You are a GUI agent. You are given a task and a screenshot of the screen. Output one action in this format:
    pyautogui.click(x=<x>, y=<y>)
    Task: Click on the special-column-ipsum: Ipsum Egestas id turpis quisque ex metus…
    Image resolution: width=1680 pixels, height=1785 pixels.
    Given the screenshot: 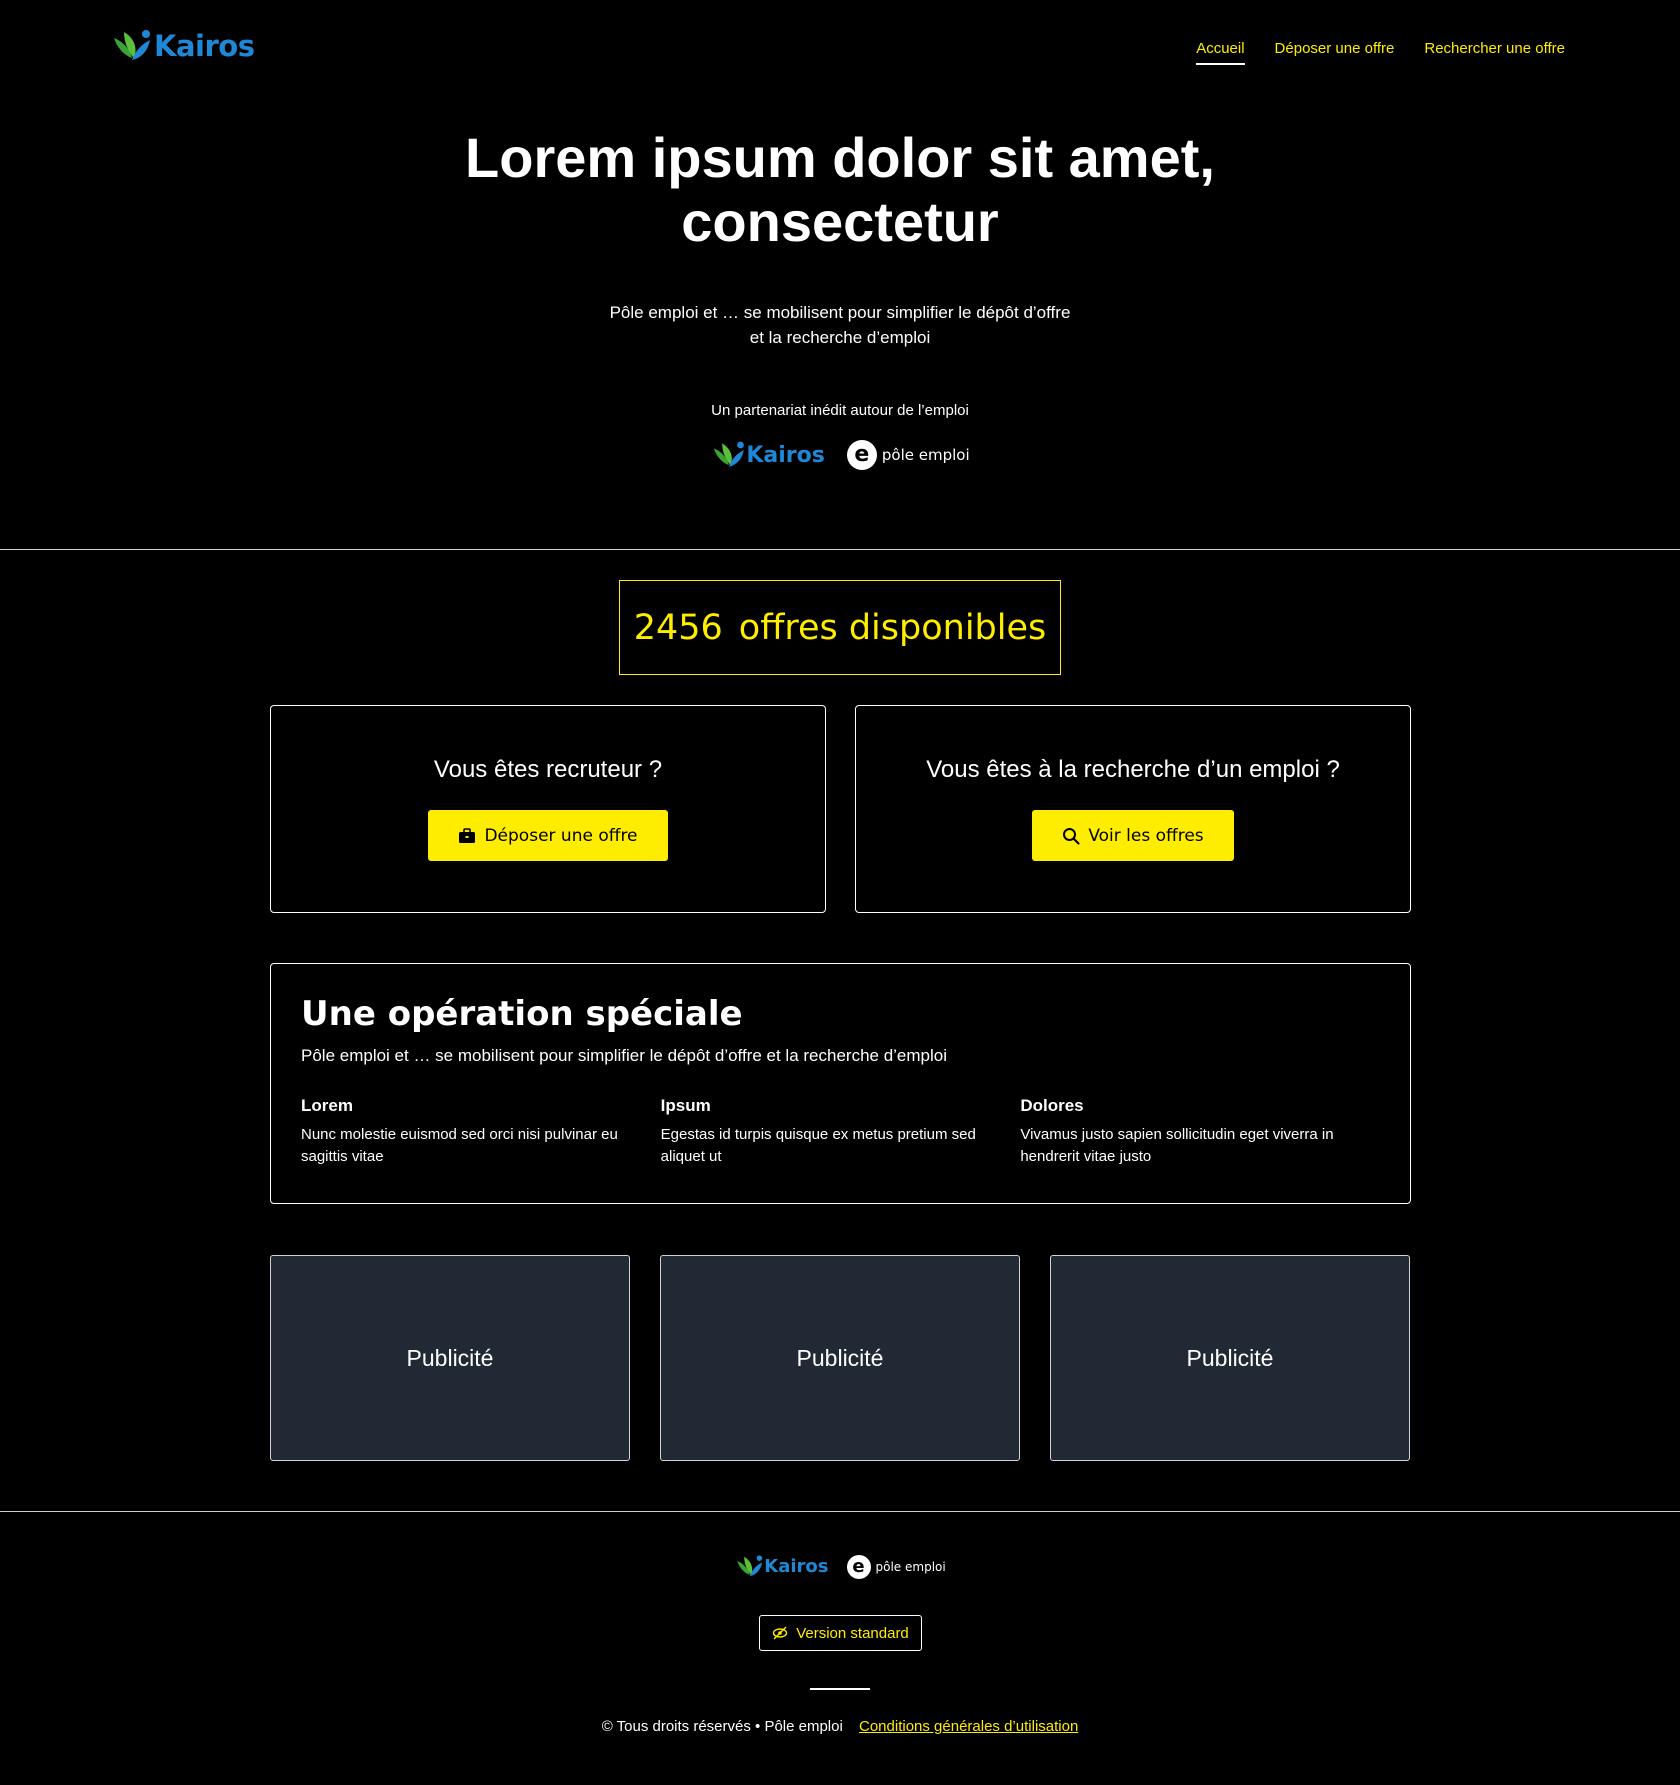 What is the action you would take?
    pyautogui.click(x=841, y=1132)
    